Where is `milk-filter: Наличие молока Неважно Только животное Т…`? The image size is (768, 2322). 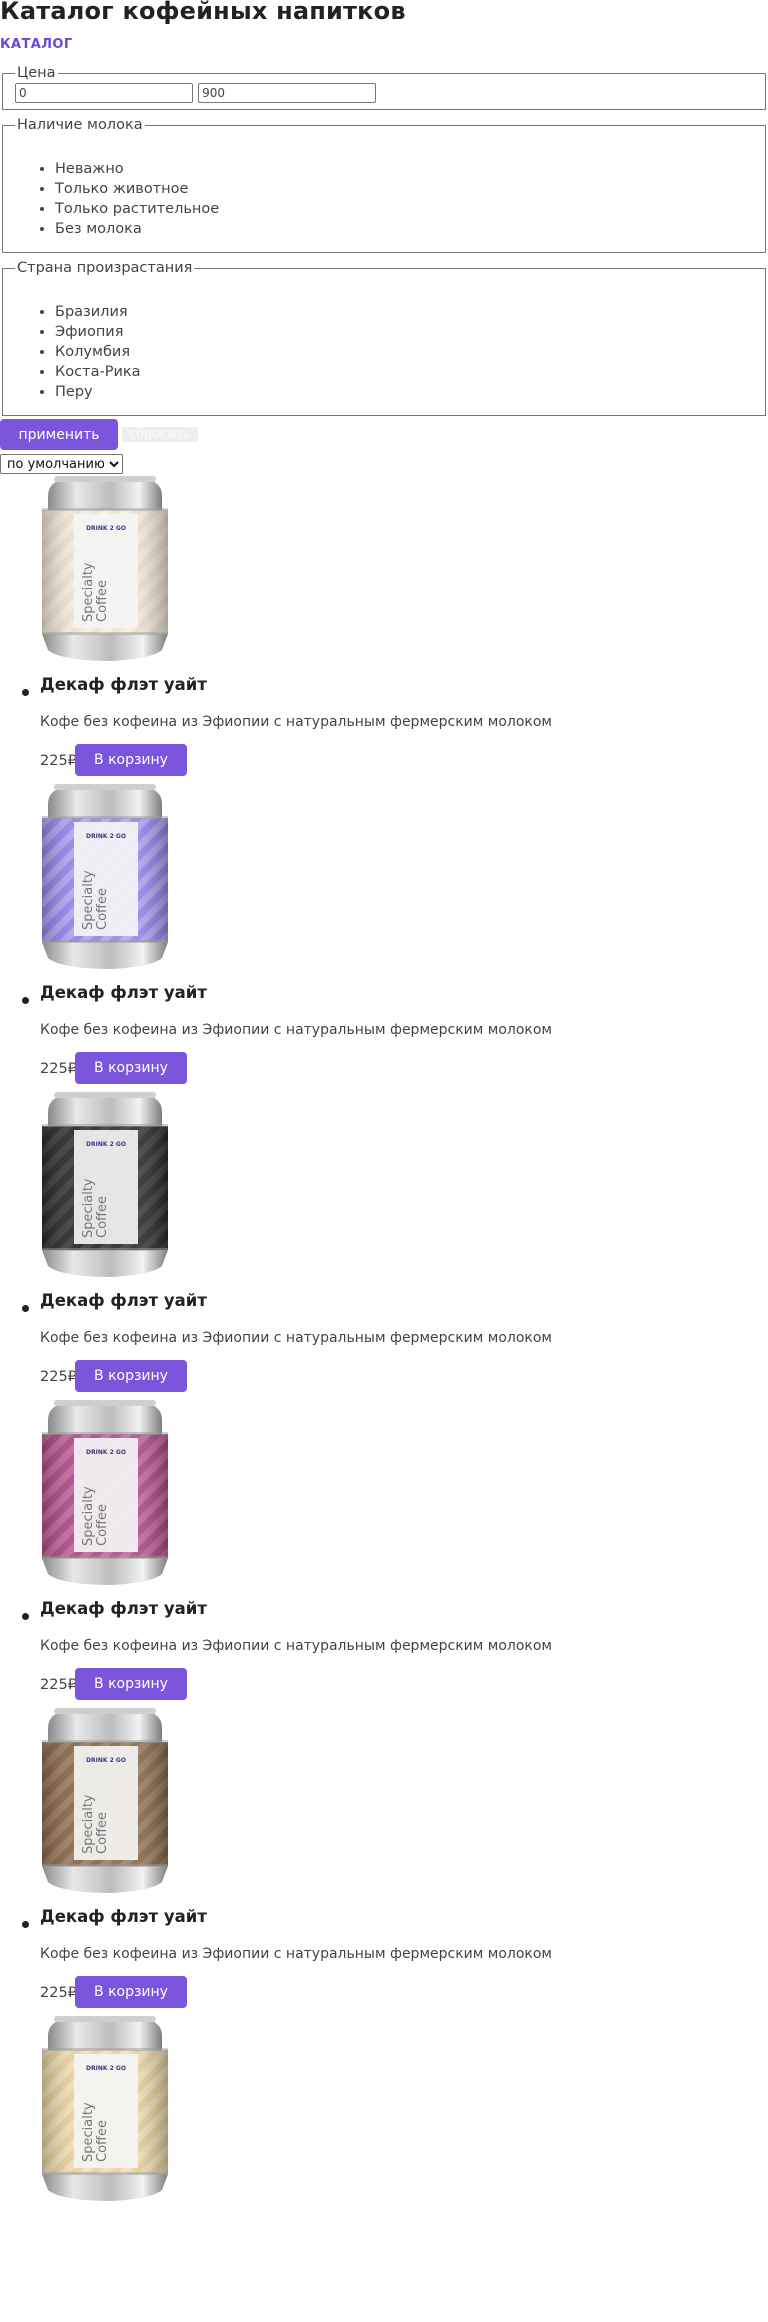 milk-filter: Наличие молока Неважно Только животное Т… is located at coordinates (384, 185).